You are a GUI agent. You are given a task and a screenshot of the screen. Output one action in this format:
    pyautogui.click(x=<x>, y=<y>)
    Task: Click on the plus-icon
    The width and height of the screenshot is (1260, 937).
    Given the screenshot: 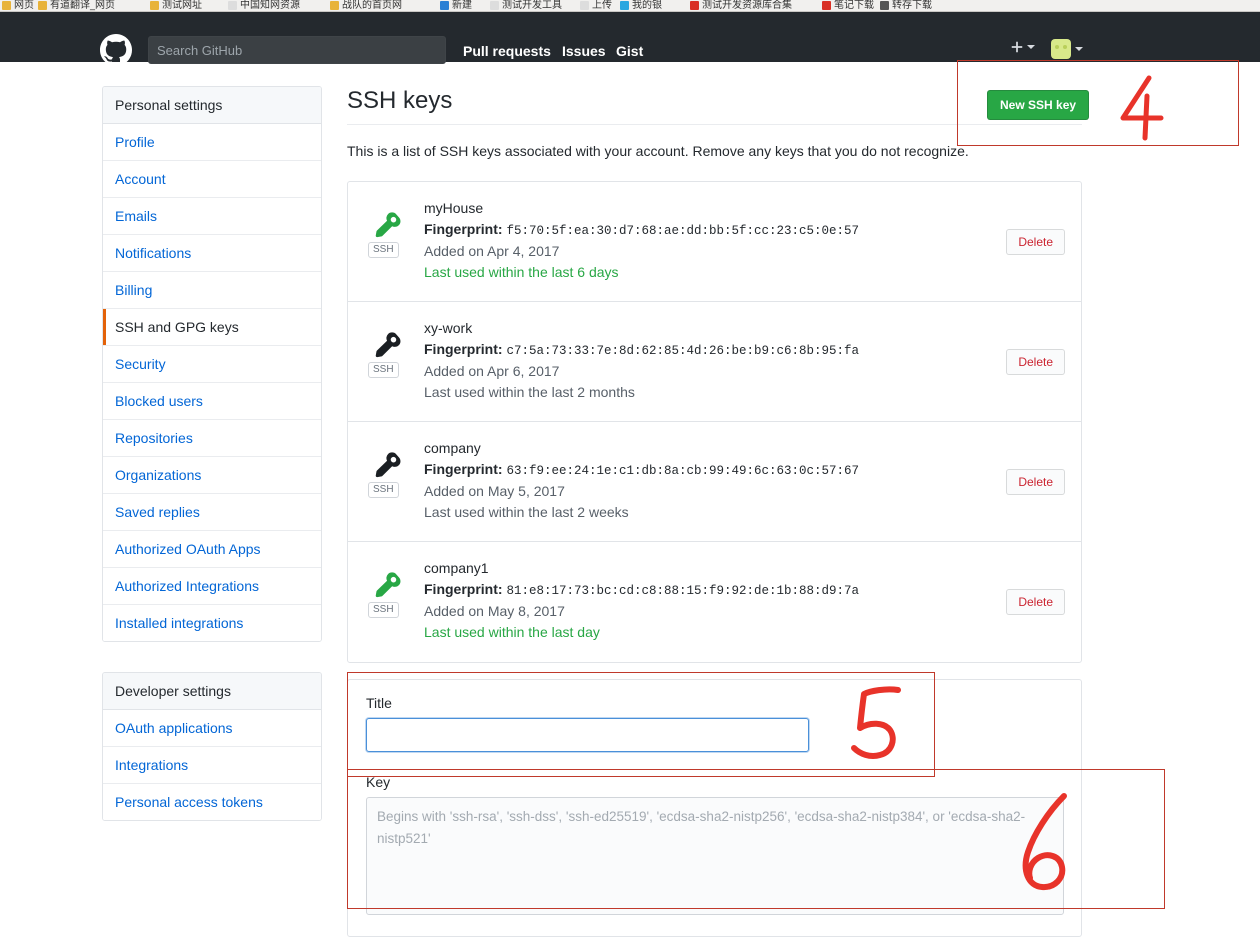 What is the action you would take?
    pyautogui.click(x=1017, y=47)
    